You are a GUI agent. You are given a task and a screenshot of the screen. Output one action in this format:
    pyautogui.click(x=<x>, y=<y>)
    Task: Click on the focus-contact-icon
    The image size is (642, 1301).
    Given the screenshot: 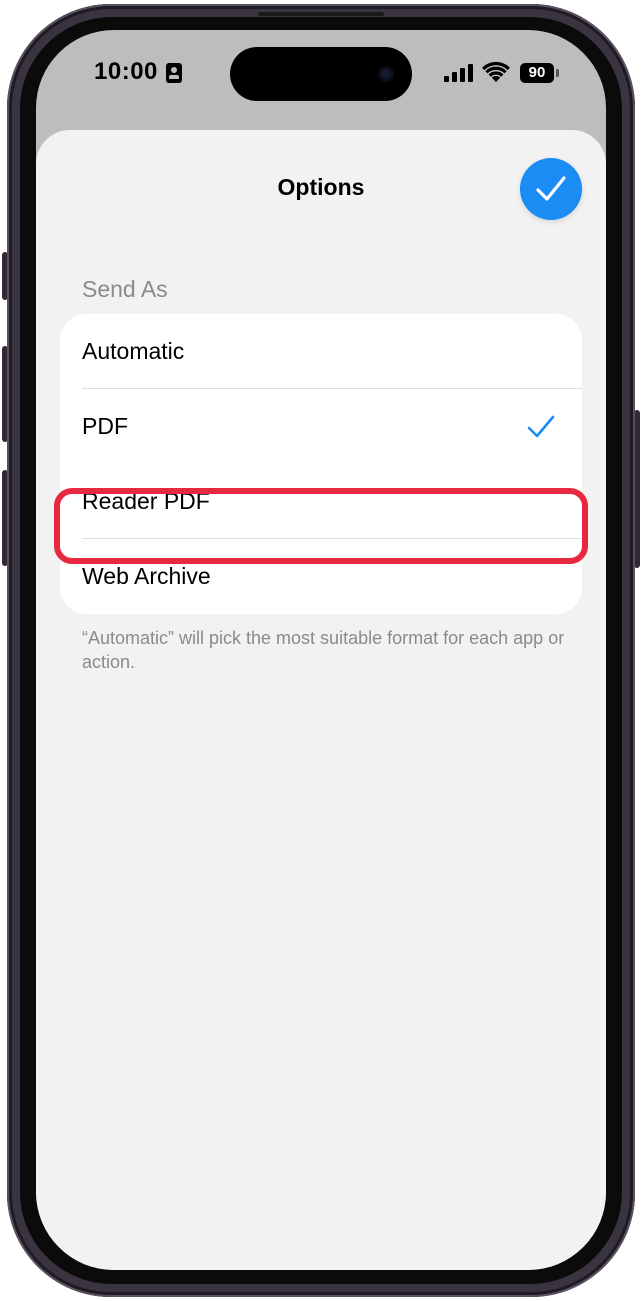 What is the action you would take?
    pyautogui.click(x=174, y=73)
    